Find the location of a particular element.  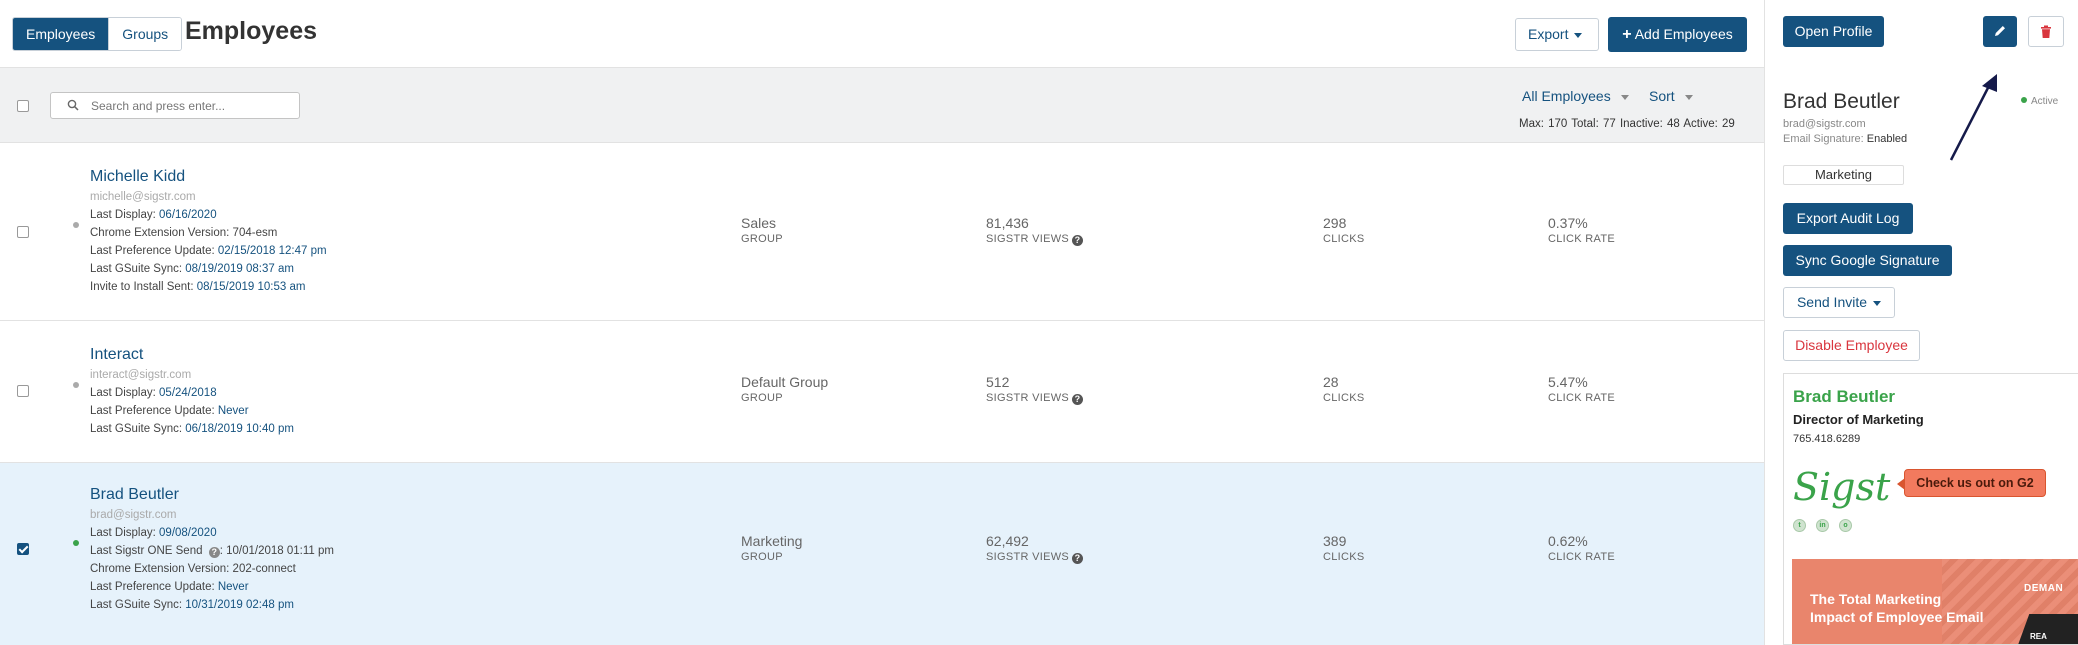

rate-value: 5.47% is located at coordinates (1568, 382).